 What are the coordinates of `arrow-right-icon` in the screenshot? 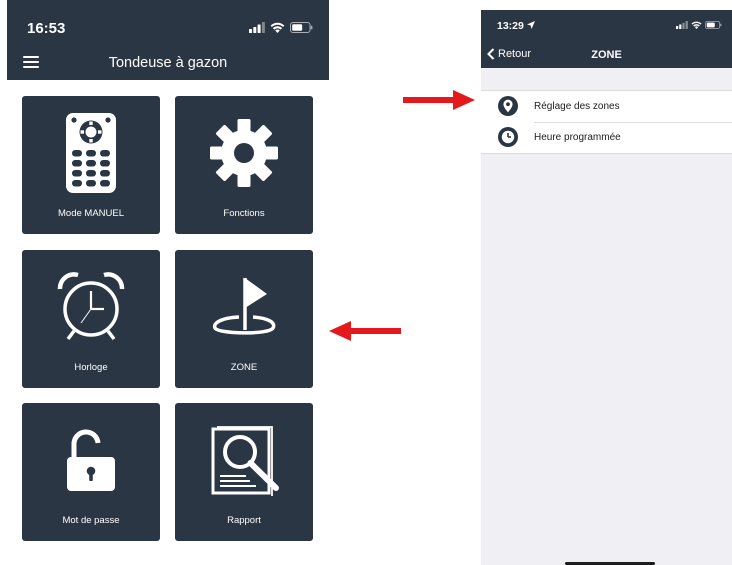 It's located at (439, 100).